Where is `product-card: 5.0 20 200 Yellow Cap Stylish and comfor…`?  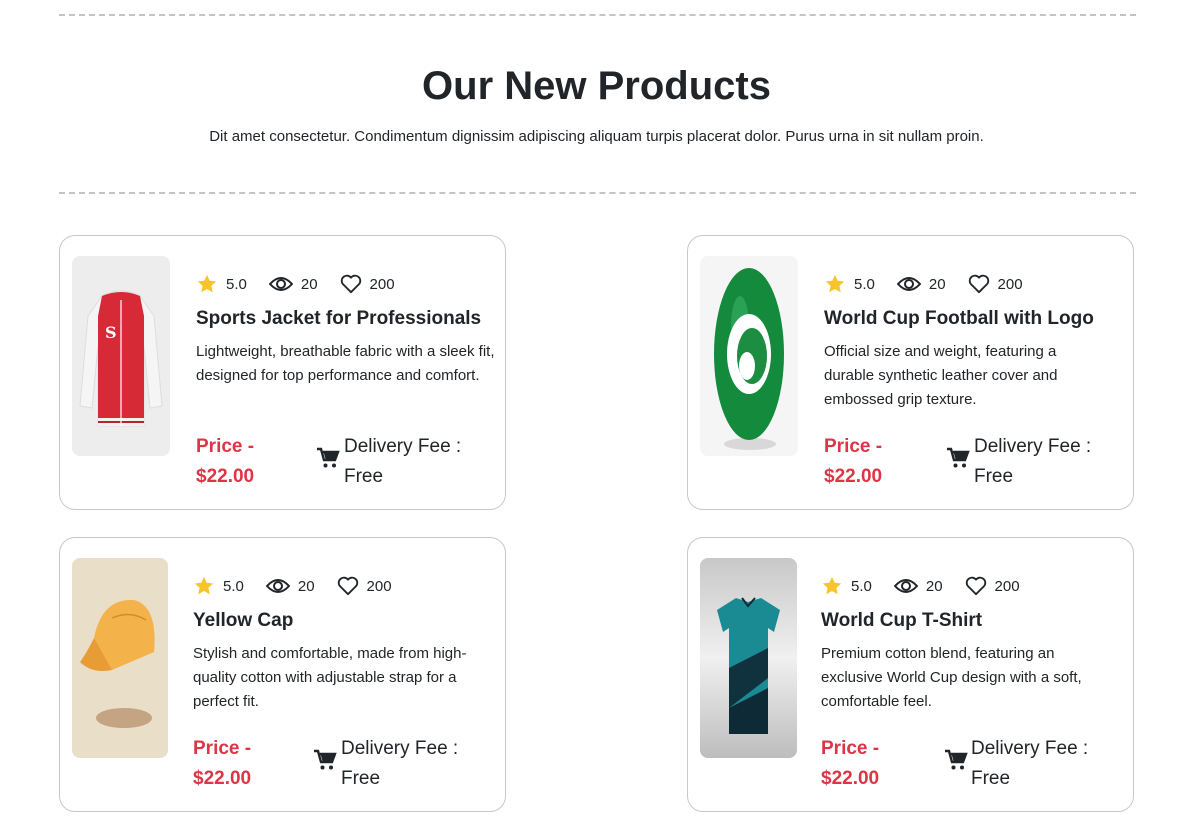
product-card: 5.0 20 200 Yellow Cap Stylish and comfor… is located at coordinates (282, 674).